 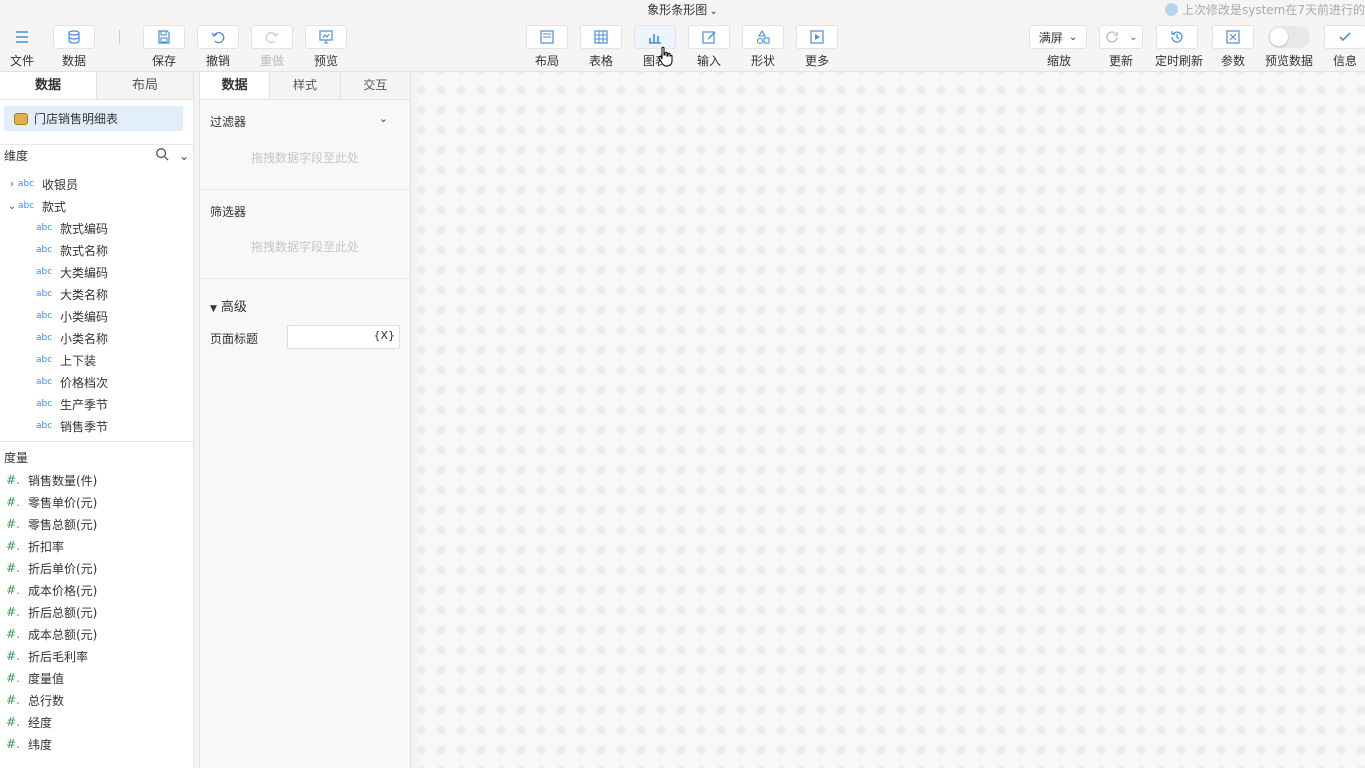 What do you see at coordinates (817, 47) in the screenshot?
I see `more-button: 更多` at bounding box center [817, 47].